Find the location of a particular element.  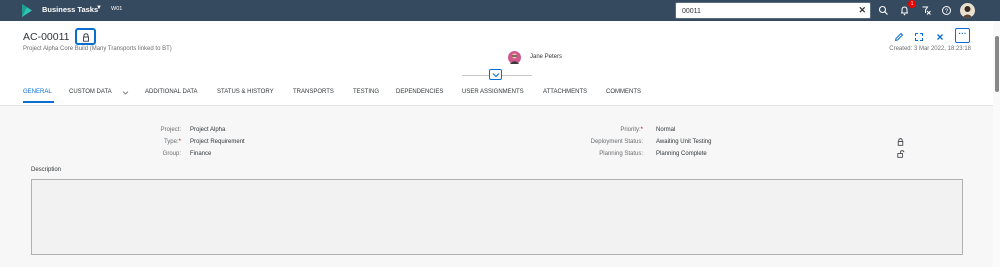

workspace-label: W01 is located at coordinates (117, 9).